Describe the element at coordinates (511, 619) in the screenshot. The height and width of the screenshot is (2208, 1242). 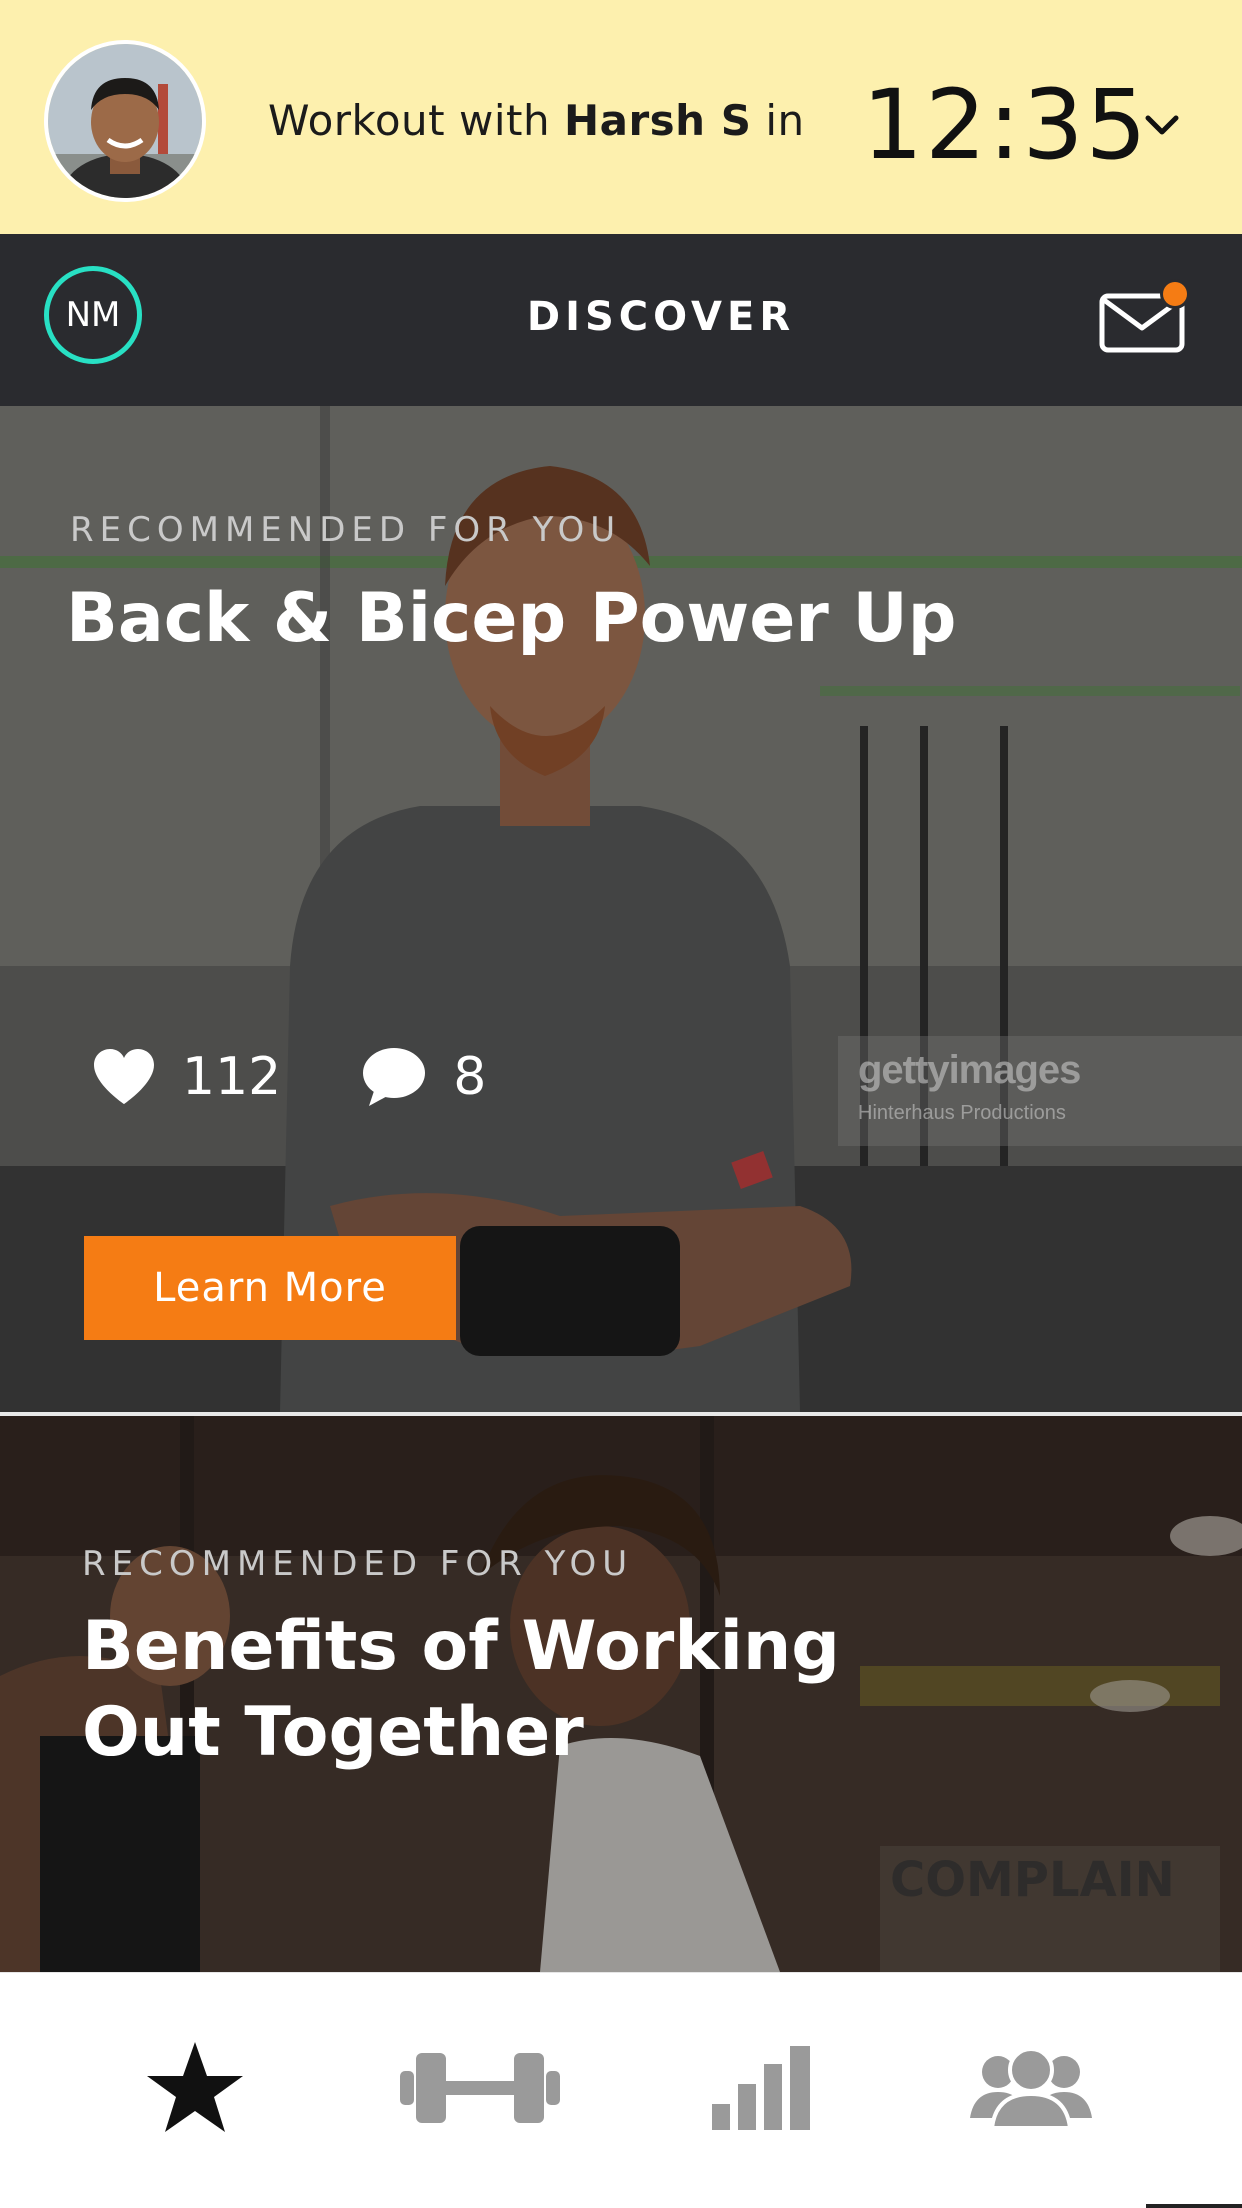
I see `card-title: Back & Bicep Power Up` at that location.